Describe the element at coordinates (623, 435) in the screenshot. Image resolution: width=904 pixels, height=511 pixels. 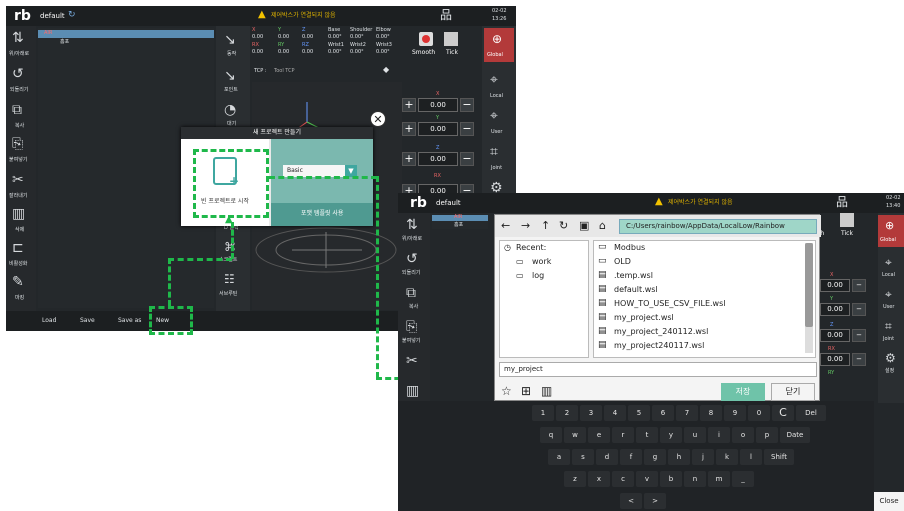
I see `key-r: r` at that location.